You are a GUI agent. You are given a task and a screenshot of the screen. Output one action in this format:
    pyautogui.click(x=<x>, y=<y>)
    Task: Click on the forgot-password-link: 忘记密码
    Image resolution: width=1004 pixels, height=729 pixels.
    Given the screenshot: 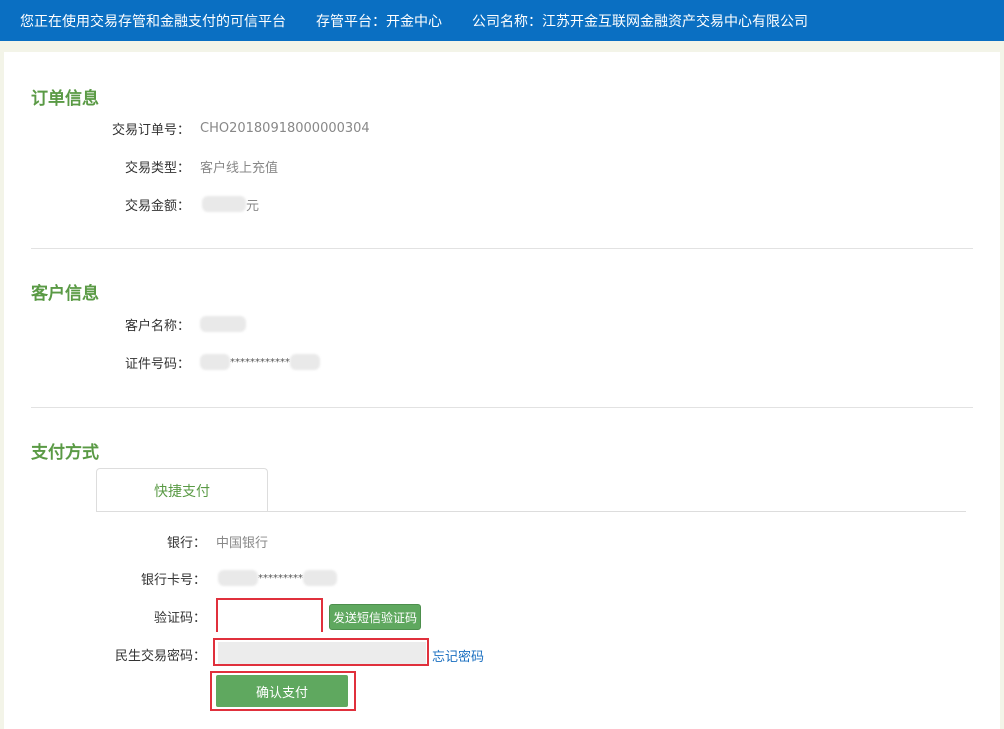 What is the action you would take?
    pyautogui.click(x=458, y=655)
    